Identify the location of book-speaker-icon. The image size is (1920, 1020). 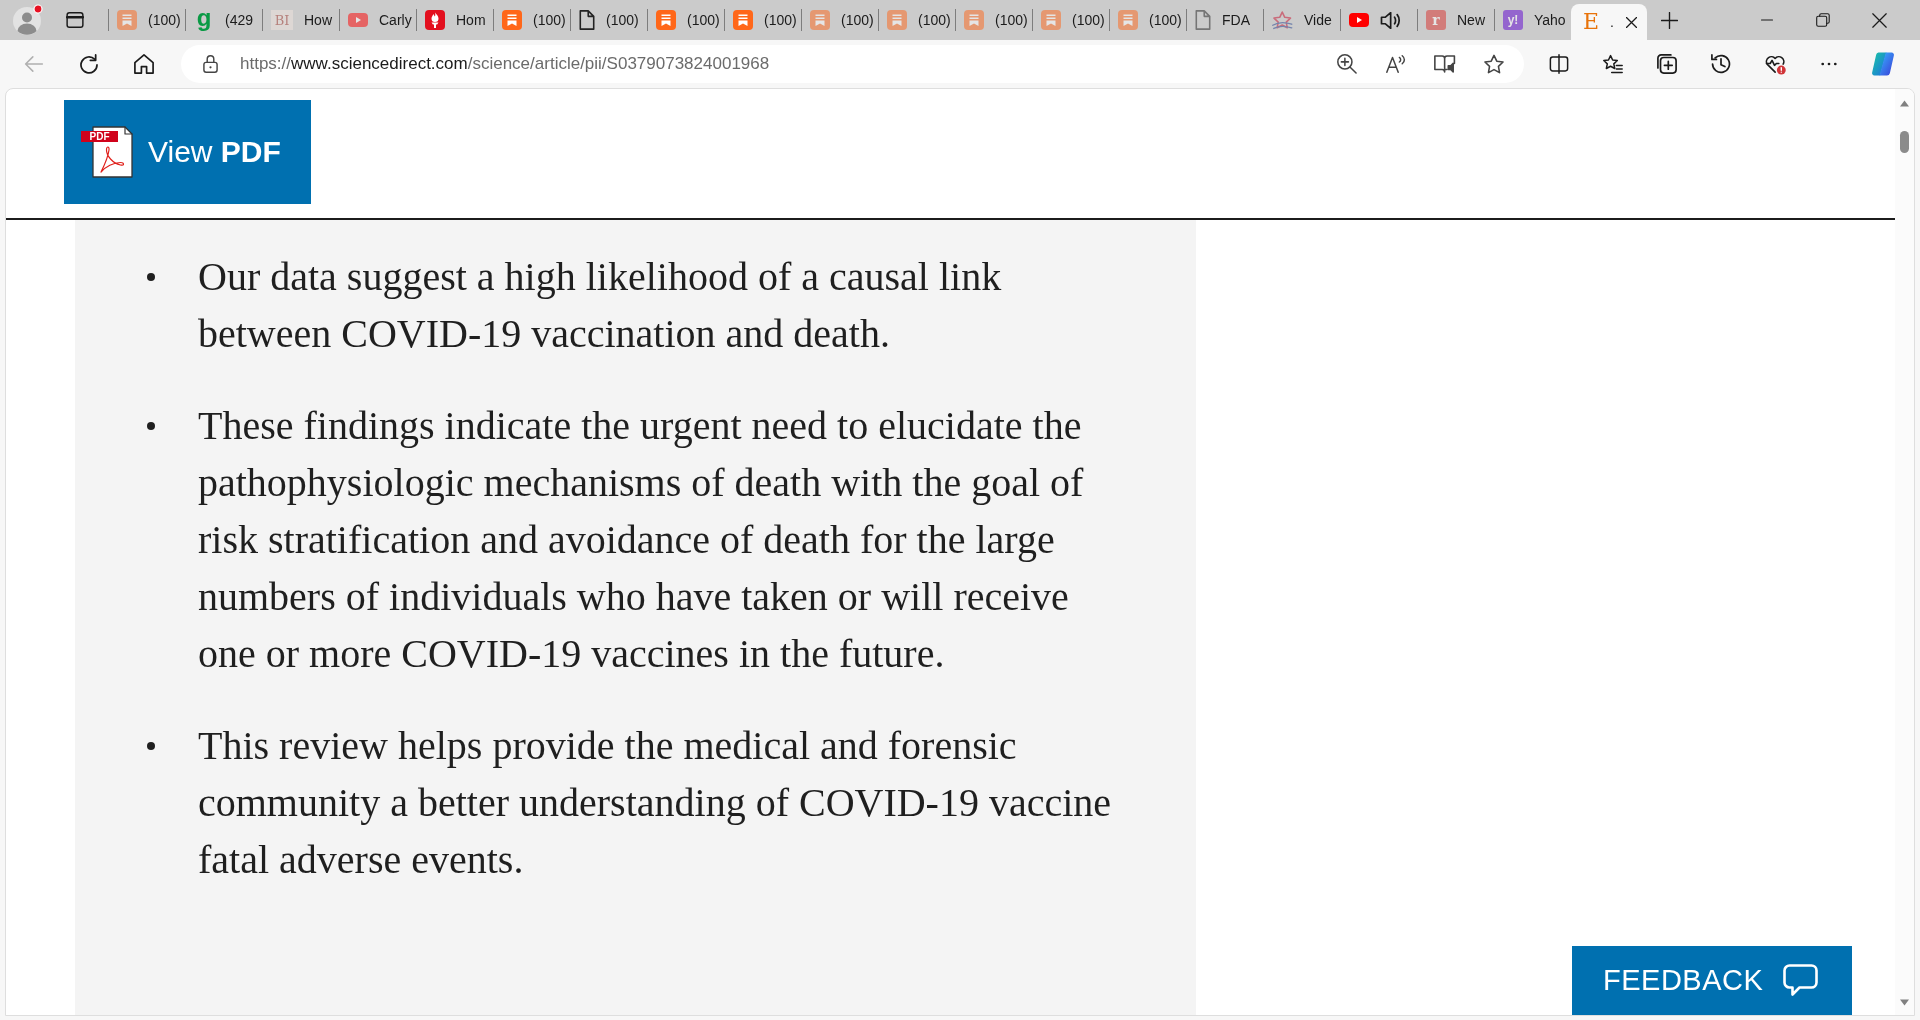
(1445, 64).